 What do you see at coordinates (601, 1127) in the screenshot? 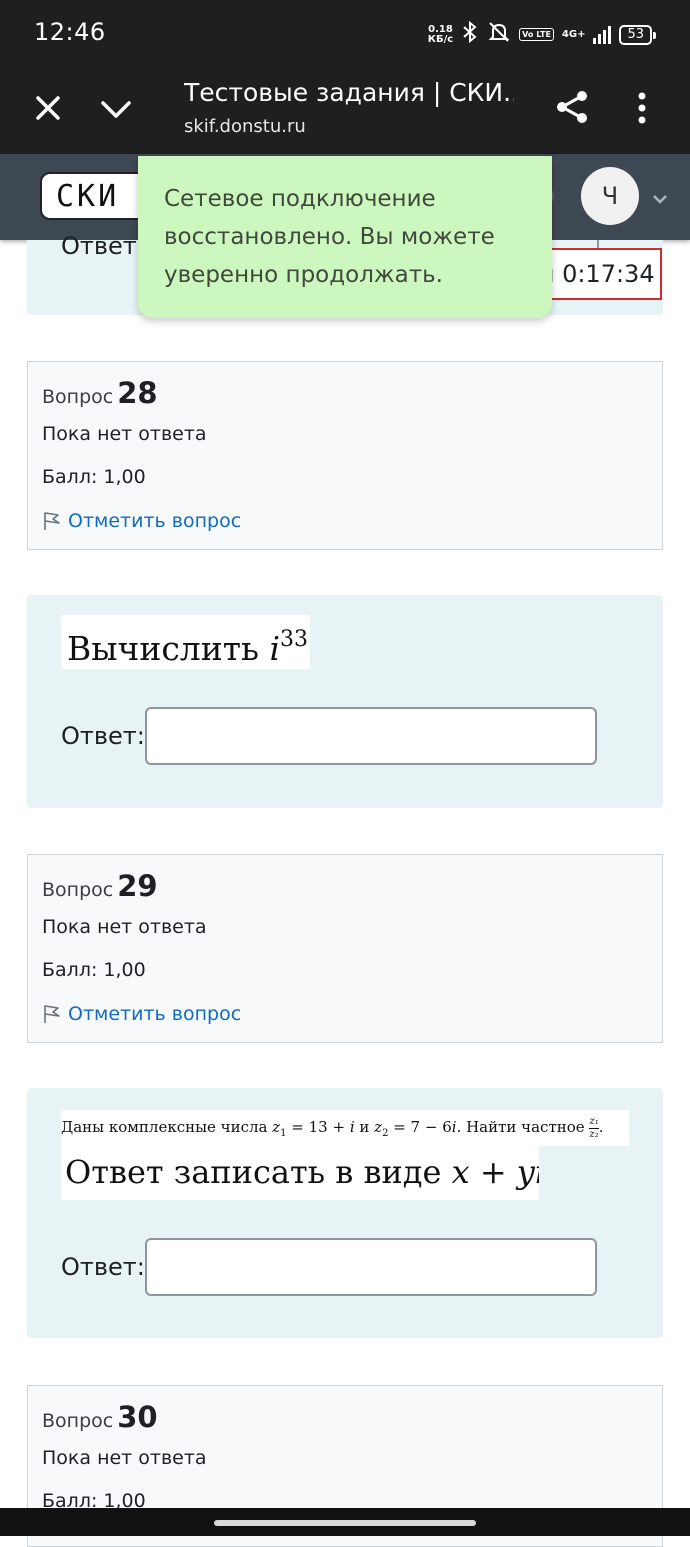
I see `text-fragment: .` at bounding box center [601, 1127].